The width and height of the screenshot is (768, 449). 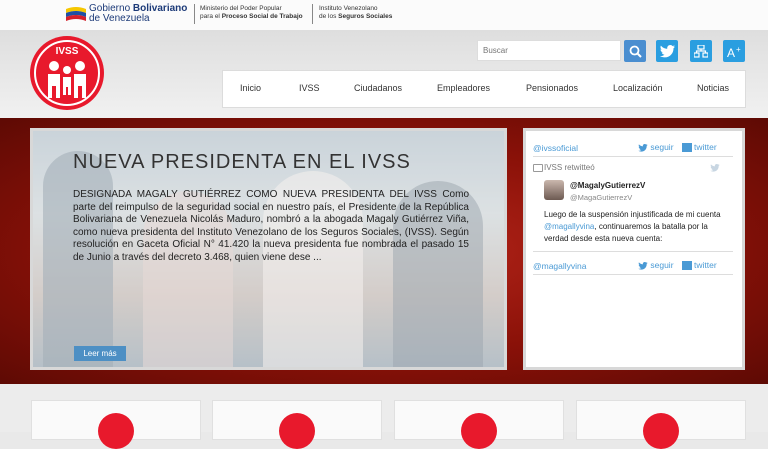 I want to click on sitemap-icon, so click(x=701, y=51).